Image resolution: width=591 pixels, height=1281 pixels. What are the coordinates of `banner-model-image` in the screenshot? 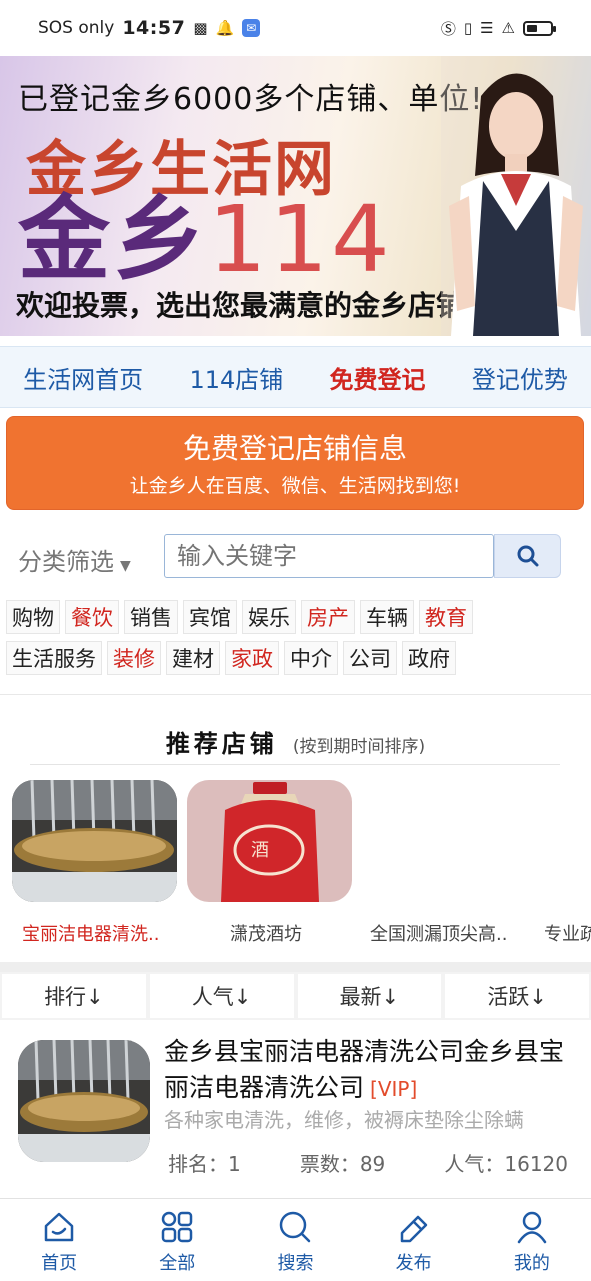 It's located at (516, 196).